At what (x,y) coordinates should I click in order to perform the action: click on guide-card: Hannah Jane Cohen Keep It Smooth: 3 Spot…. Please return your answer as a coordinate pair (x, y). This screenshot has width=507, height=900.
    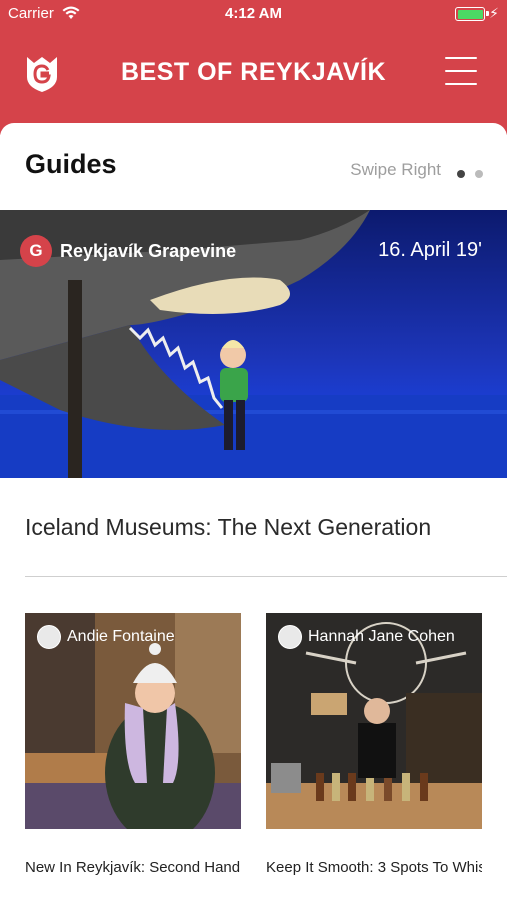
    Looking at the image, I should click on (374, 744).